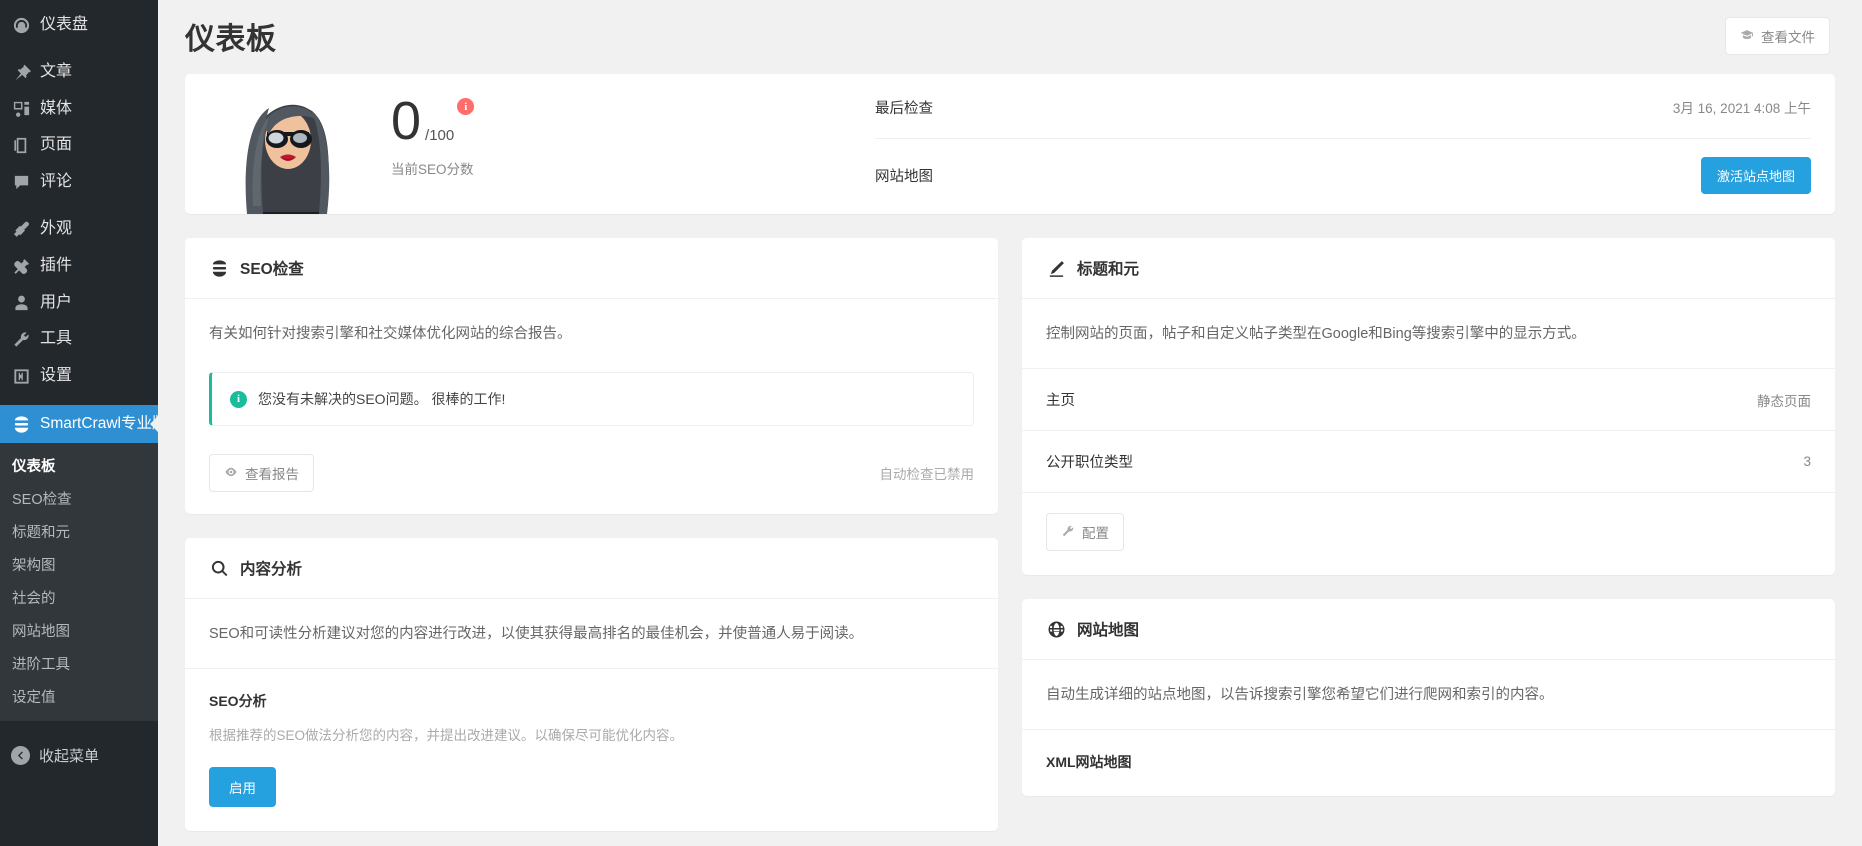 This screenshot has width=1862, height=846. What do you see at coordinates (242, 786) in the screenshot?
I see `enable-seo-analysis-button: 启用` at bounding box center [242, 786].